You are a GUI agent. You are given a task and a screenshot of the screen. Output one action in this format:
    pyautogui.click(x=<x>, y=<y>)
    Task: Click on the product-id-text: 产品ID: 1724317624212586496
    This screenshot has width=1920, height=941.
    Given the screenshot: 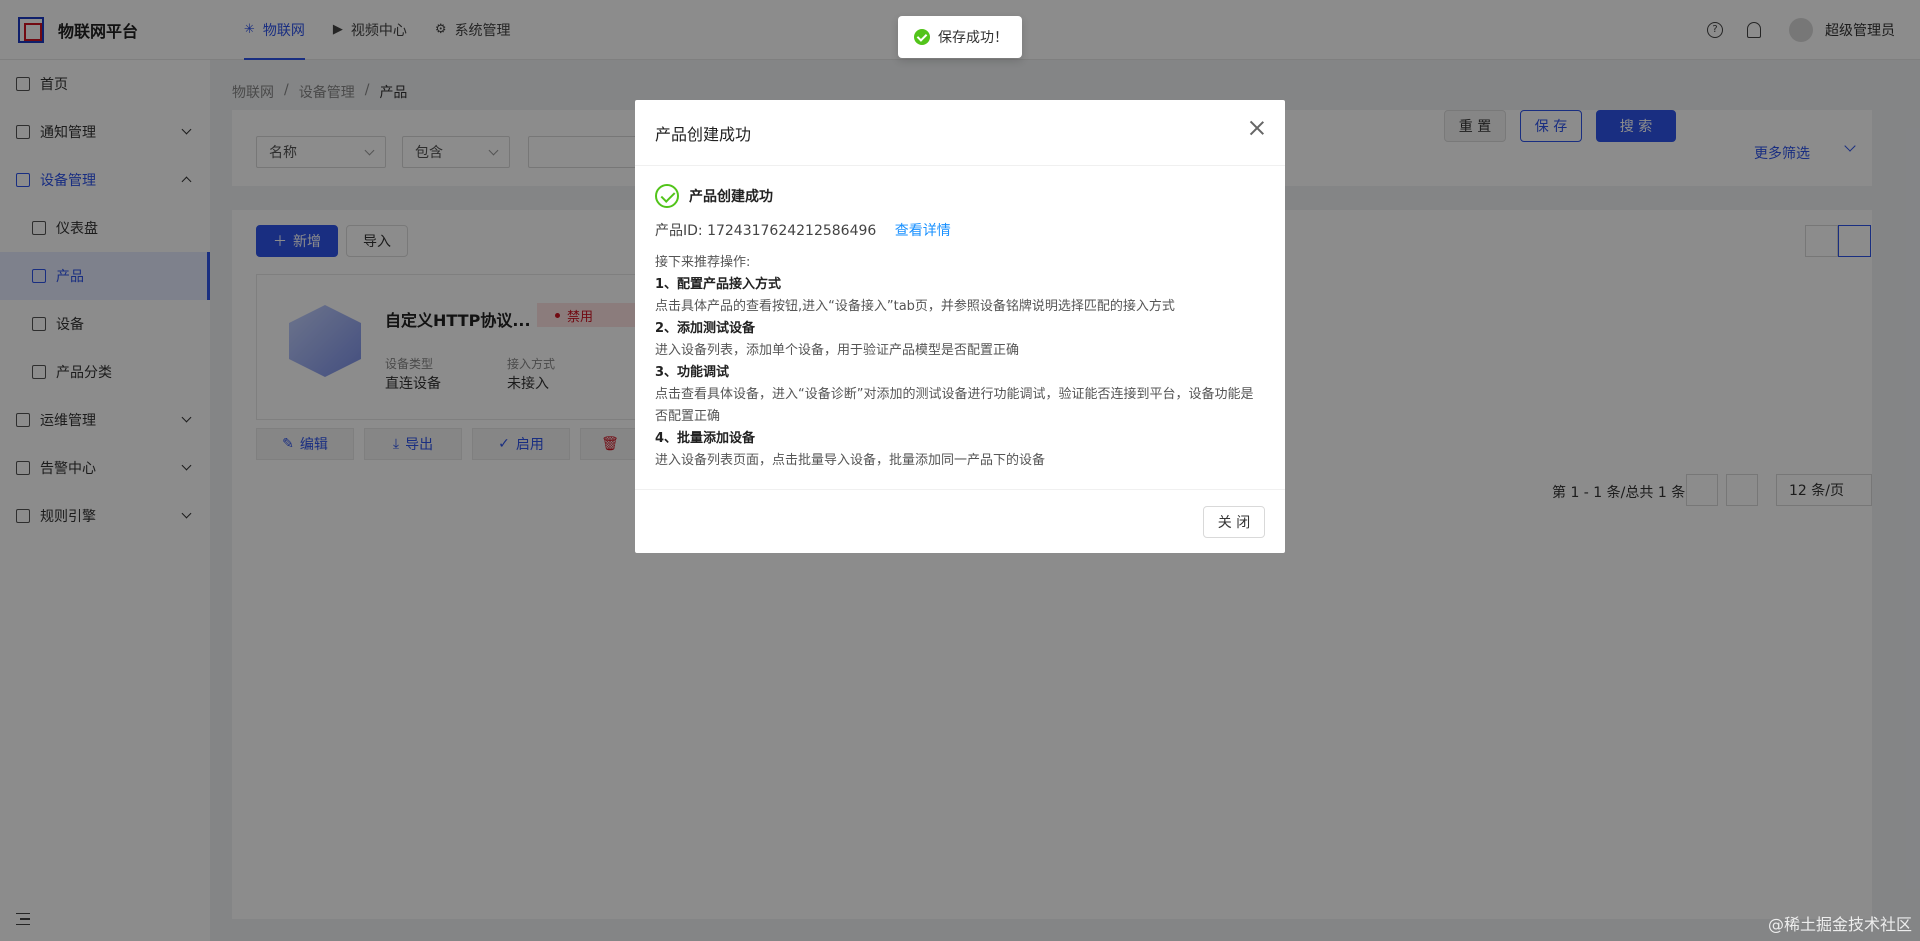 What is the action you would take?
    pyautogui.click(x=766, y=231)
    